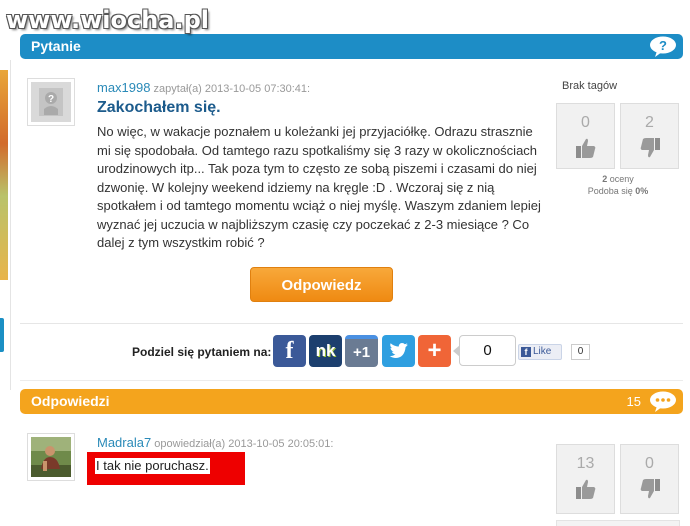  What do you see at coordinates (580, 352) in the screenshot?
I see `facebook-like-count: 0` at bounding box center [580, 352].